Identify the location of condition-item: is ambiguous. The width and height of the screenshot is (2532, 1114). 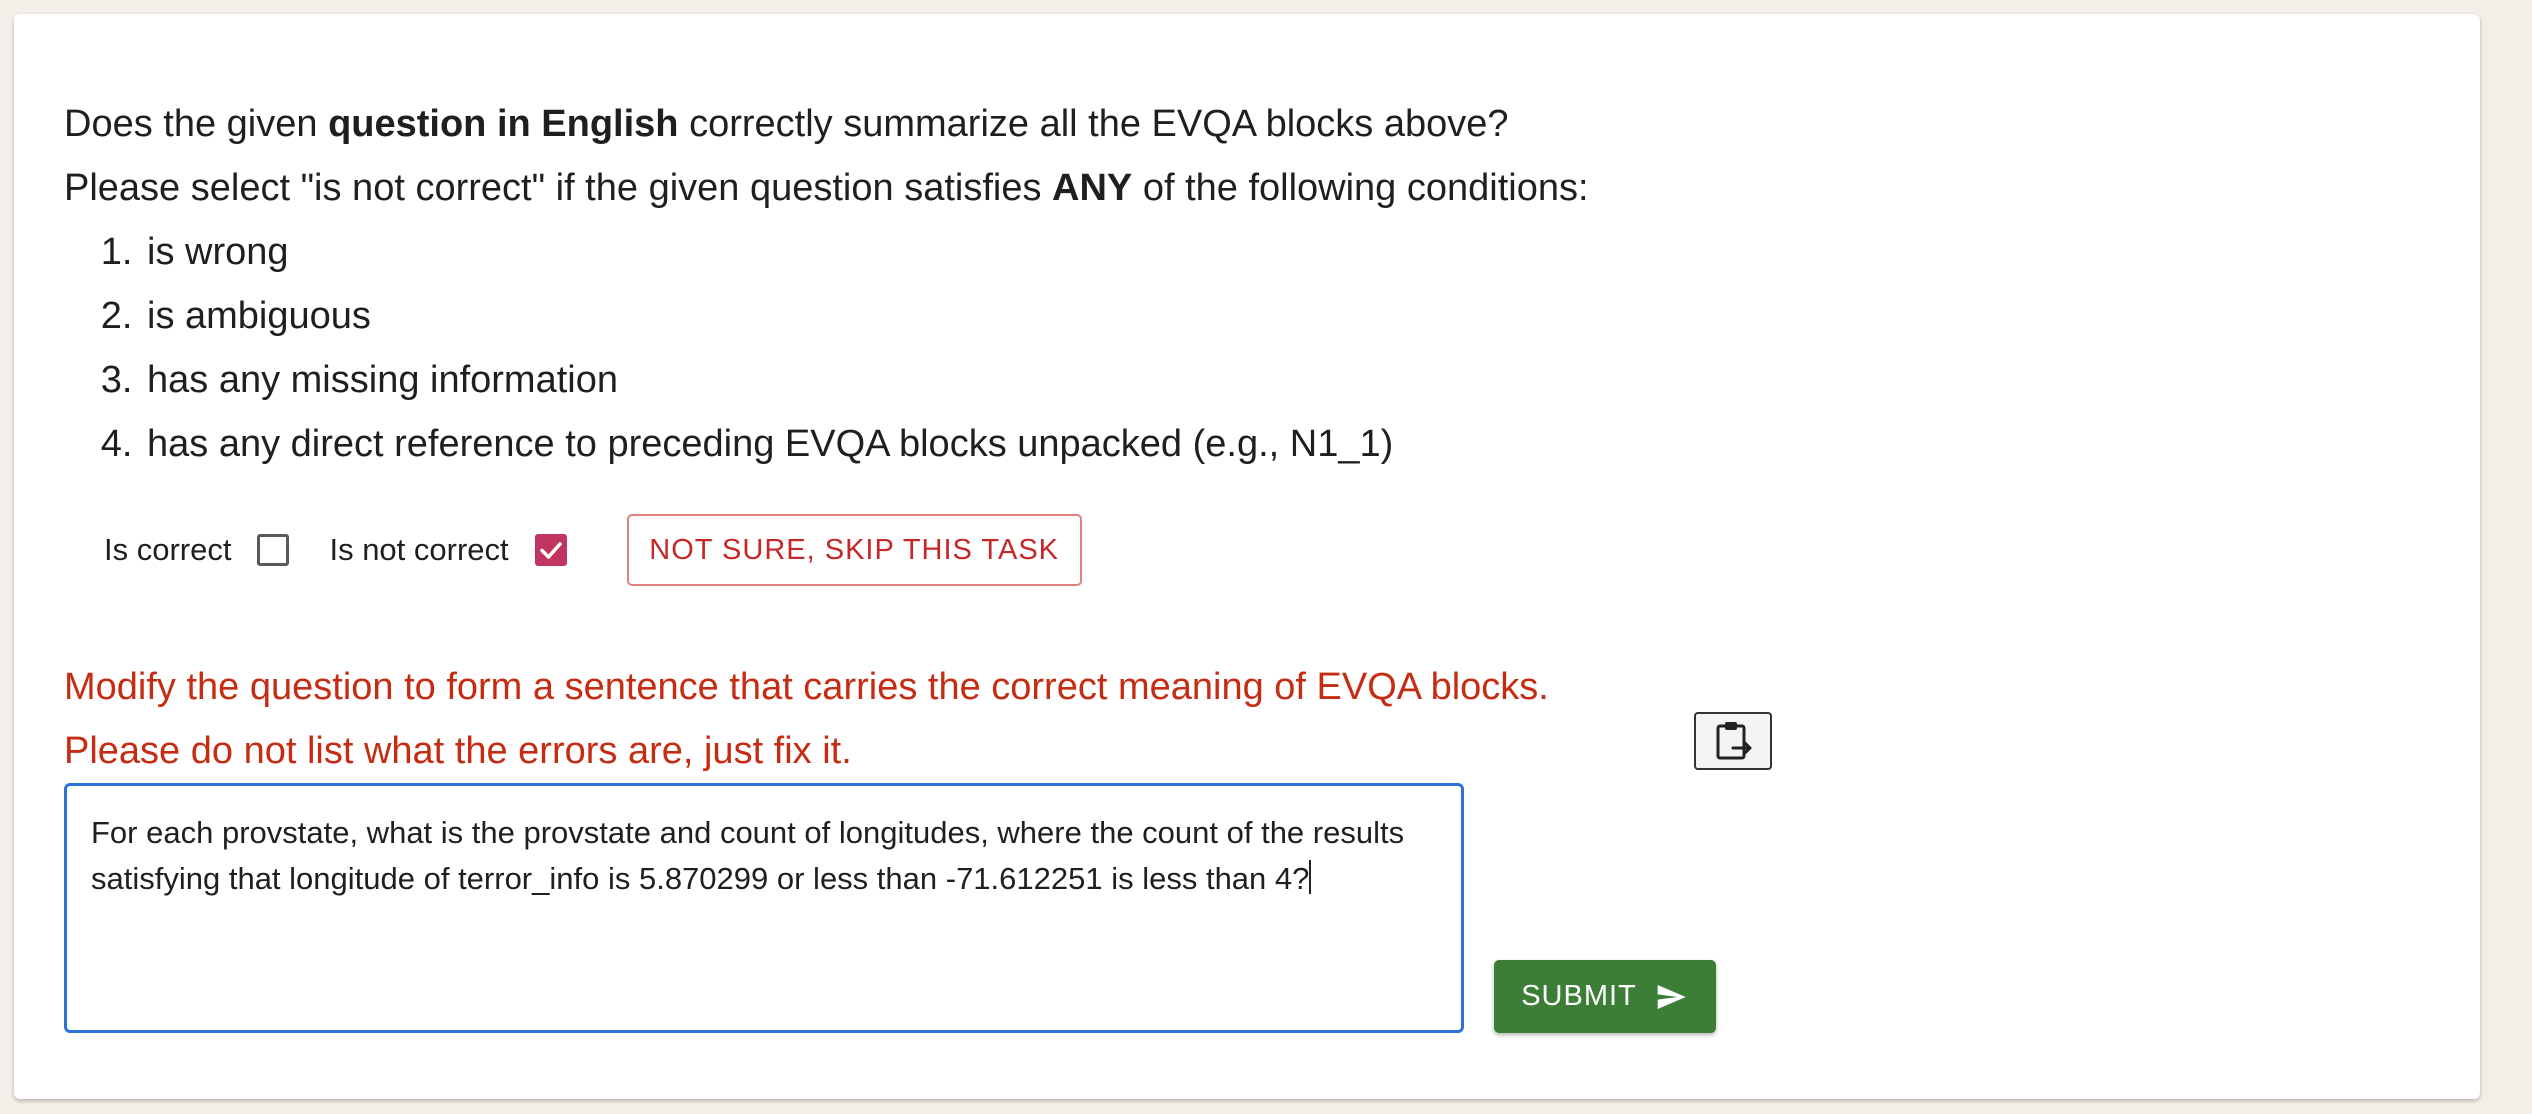
(866, 316).